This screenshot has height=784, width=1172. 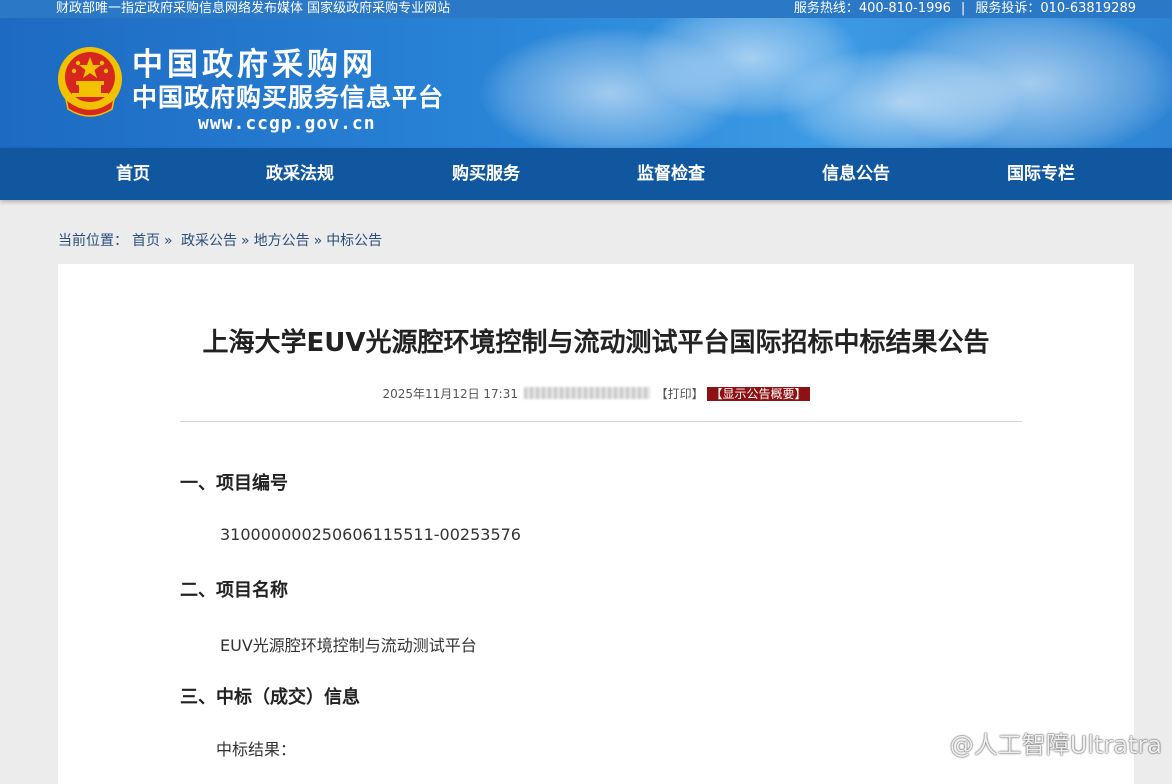 I want to click on nav-supervision: 监督检查, so click(x=671, y=174).